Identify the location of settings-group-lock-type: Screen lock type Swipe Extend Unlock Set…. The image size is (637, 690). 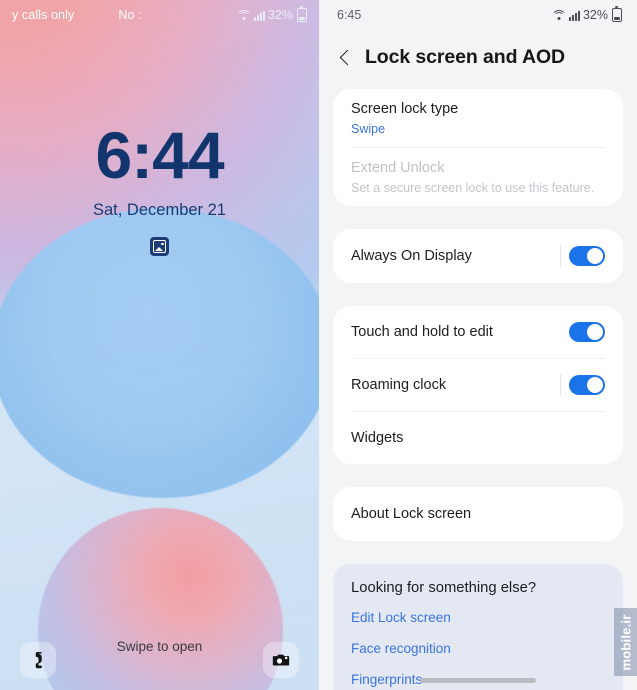
(478, 147).